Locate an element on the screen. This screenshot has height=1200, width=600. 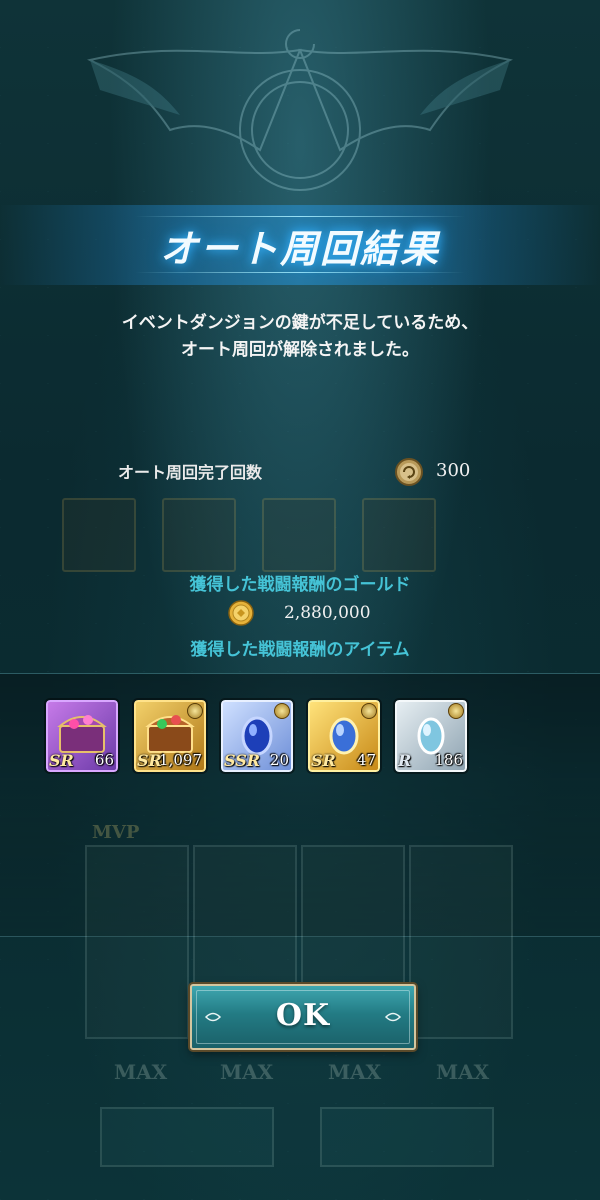
winged-emblem-icon is located at coordinates (300, 110).